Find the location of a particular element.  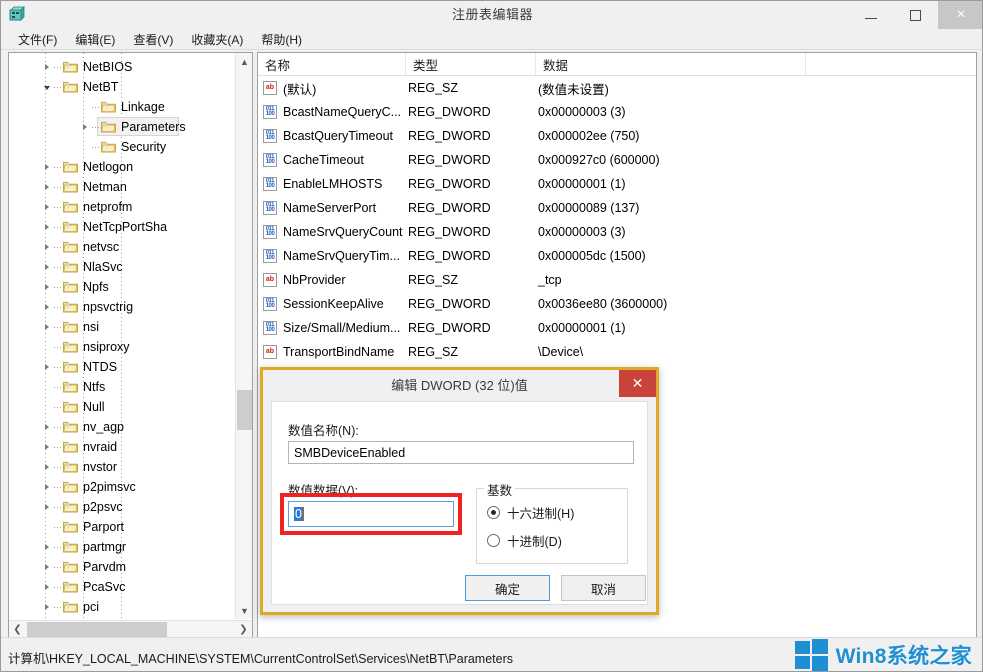

tree-node-pci: pci is located at coordinates (123, 607).